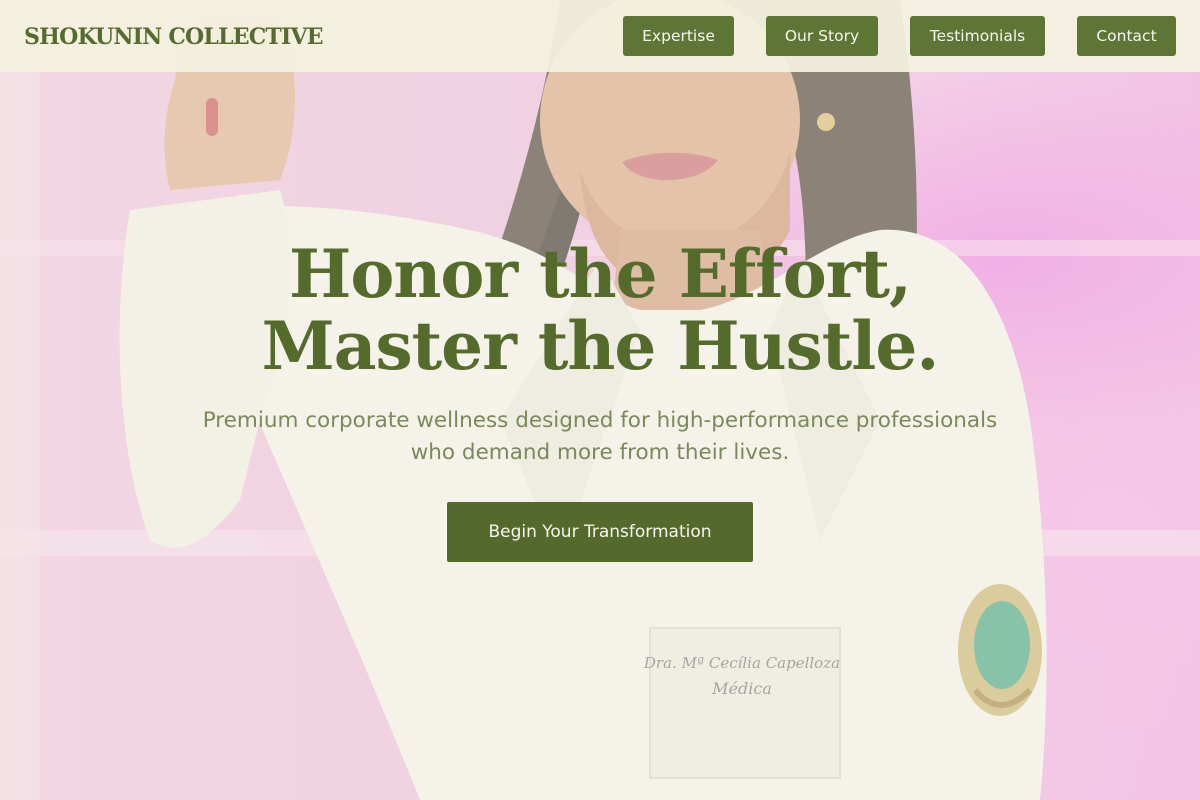  I want to click on nav-testimonials-button: Testimonials, so click(977, 36).